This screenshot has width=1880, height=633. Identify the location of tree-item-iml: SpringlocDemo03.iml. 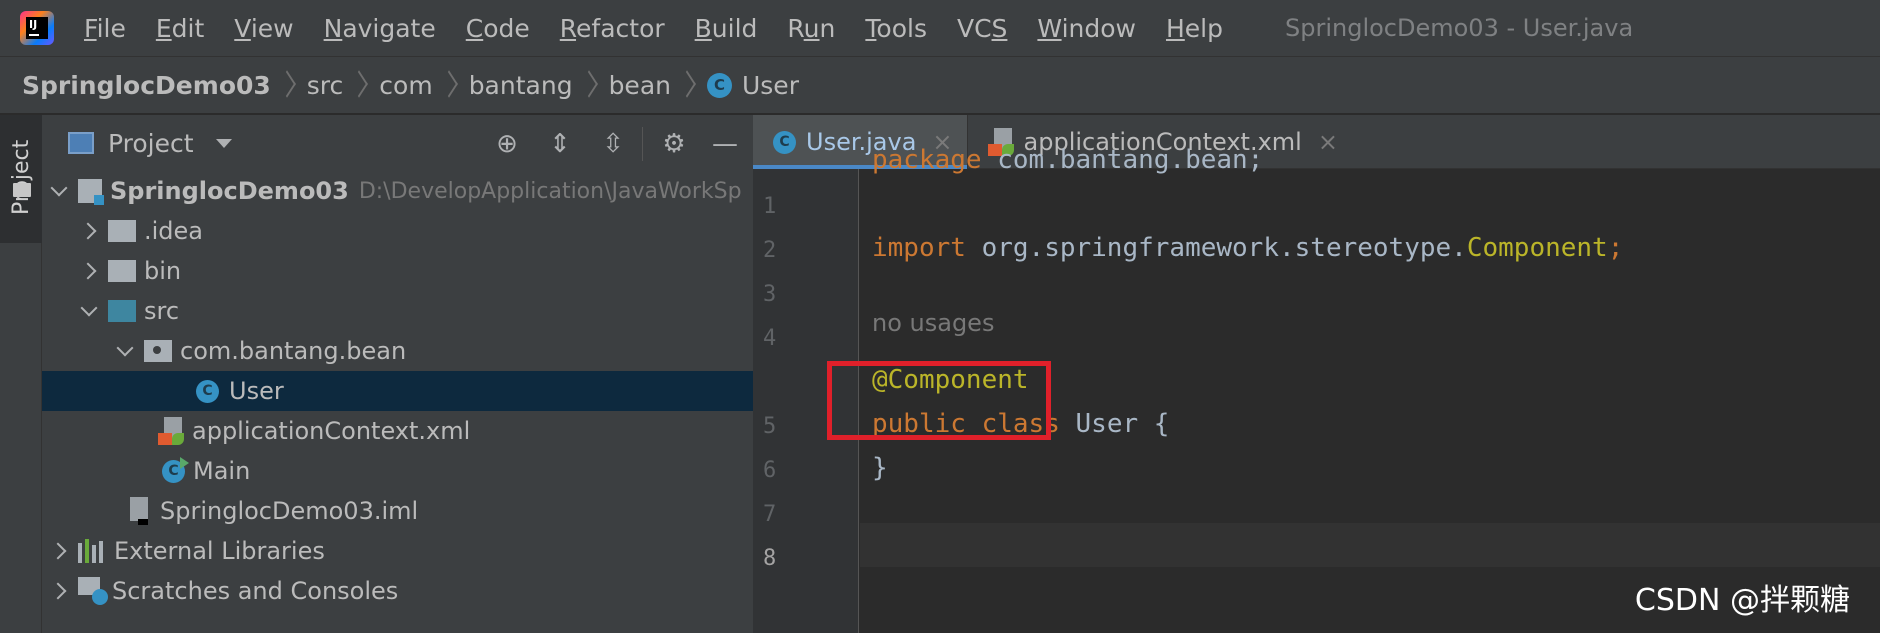
(397, 511).